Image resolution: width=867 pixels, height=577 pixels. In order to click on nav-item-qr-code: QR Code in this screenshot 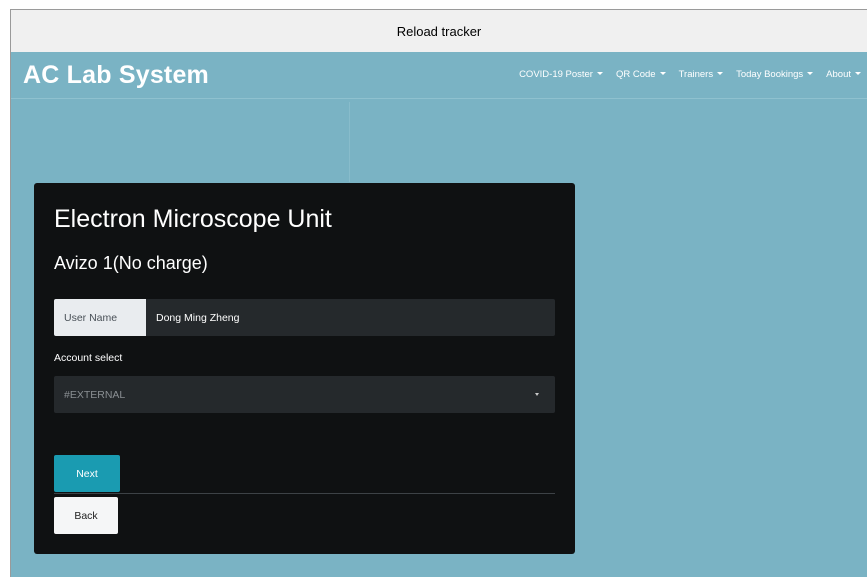, I will do `click(641, 74)`.